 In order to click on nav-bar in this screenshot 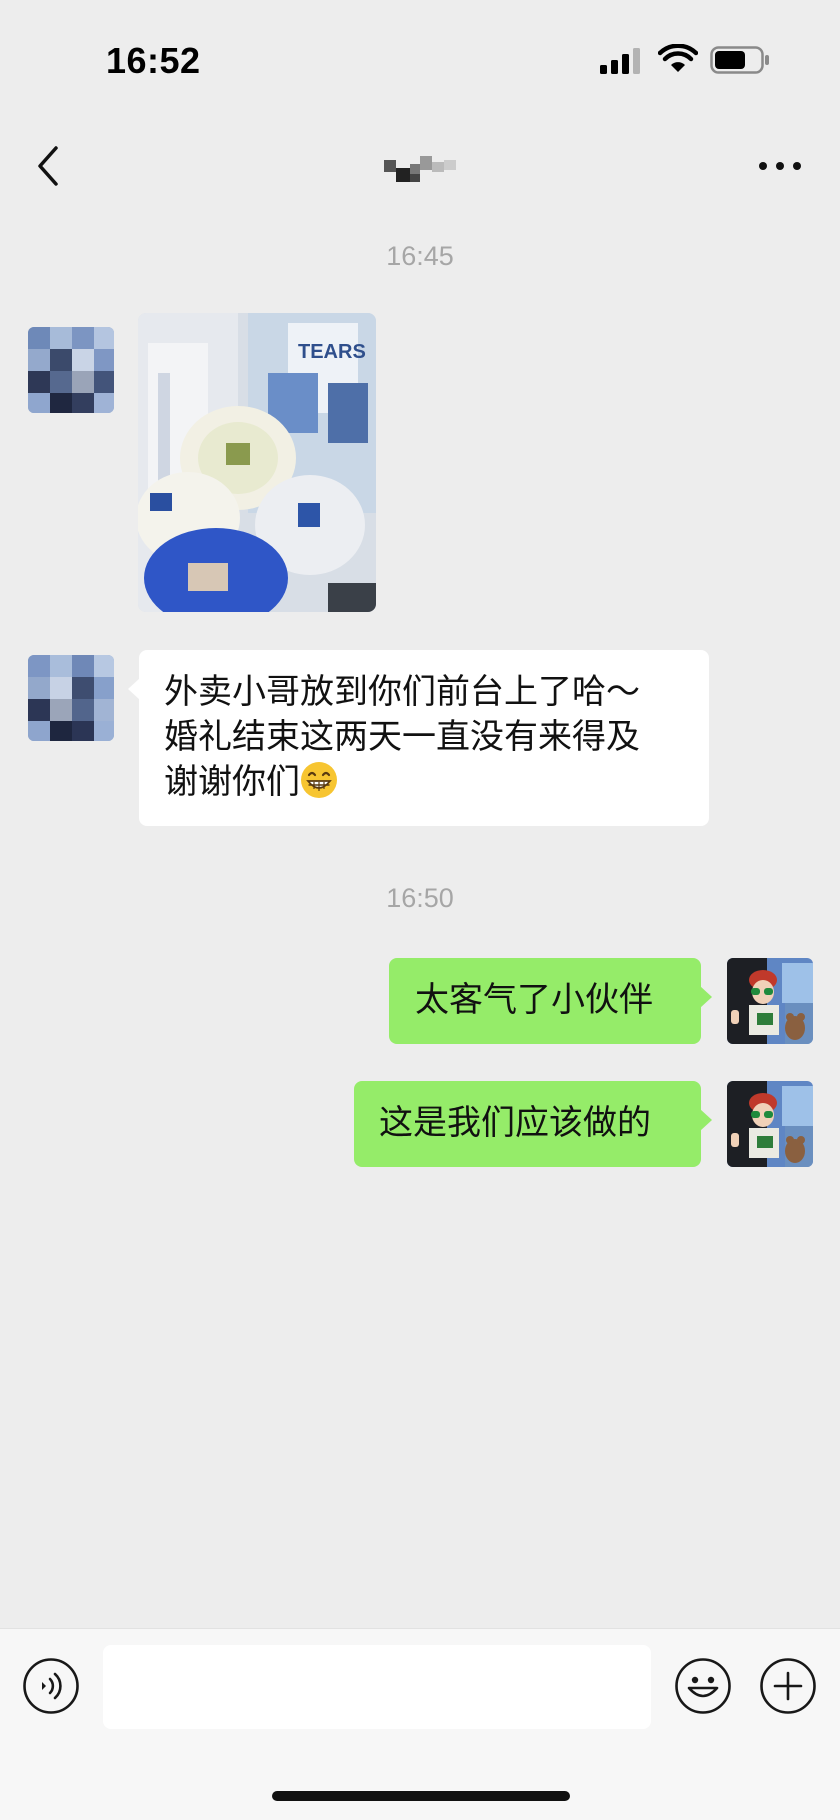, I will do `click(420, 165)`.